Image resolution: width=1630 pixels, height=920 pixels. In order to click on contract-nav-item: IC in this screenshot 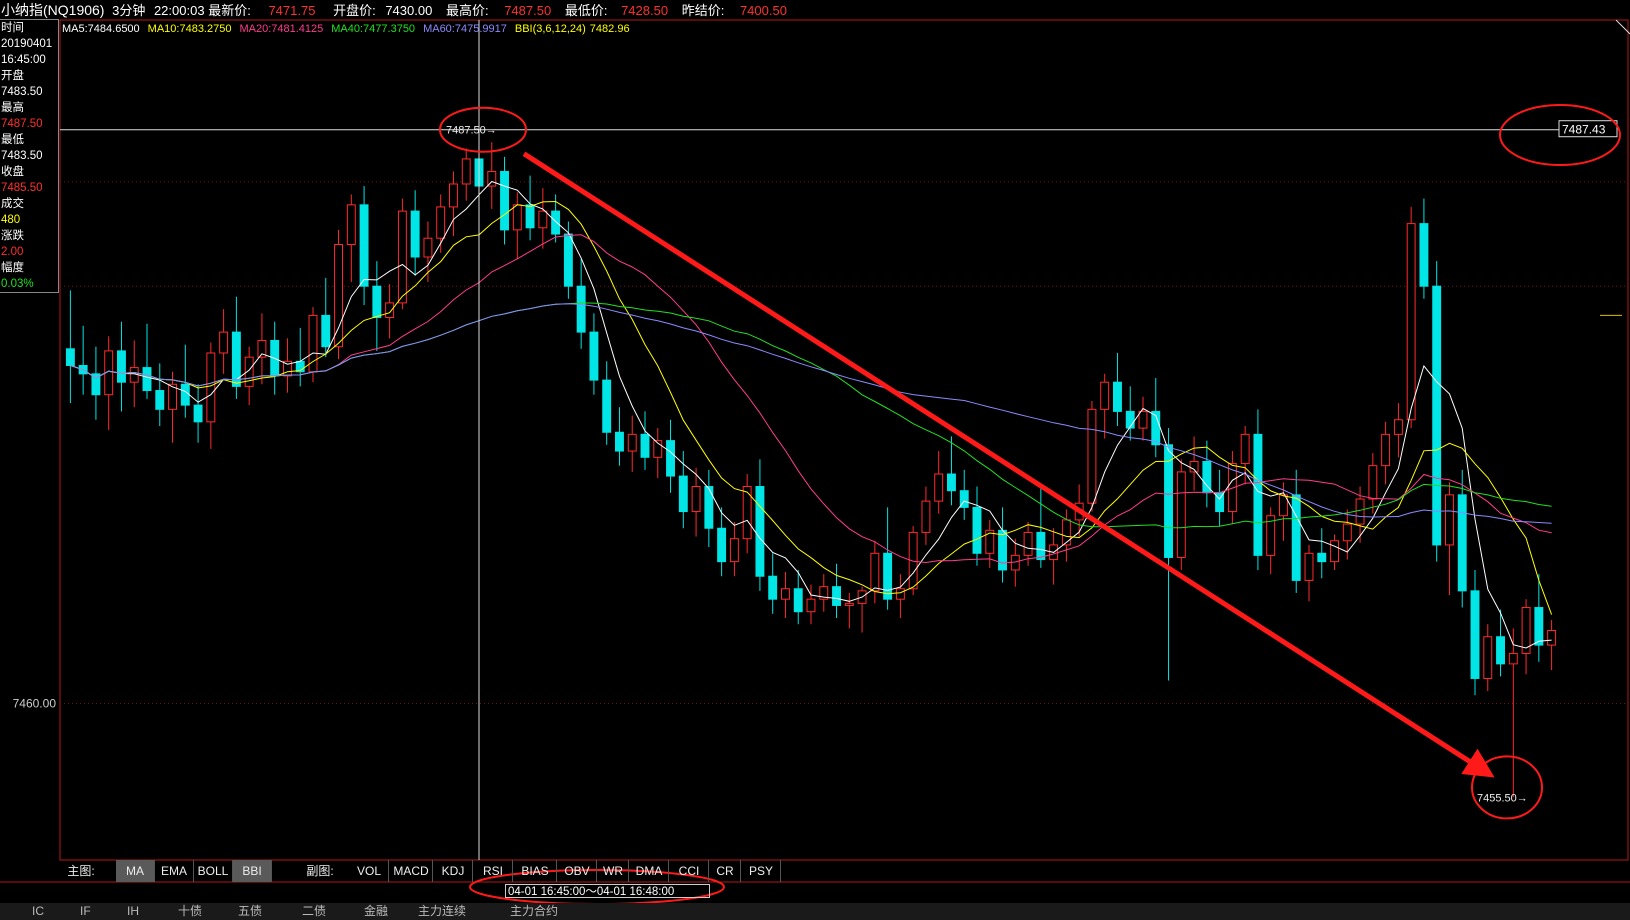, I will do `click(38, 911)`.